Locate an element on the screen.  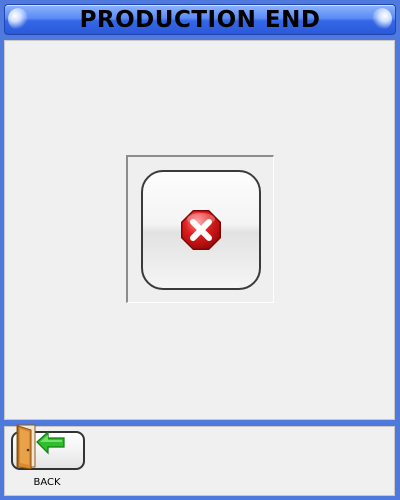
door-exit-arrow-icon is located at coordinates (40, 446).